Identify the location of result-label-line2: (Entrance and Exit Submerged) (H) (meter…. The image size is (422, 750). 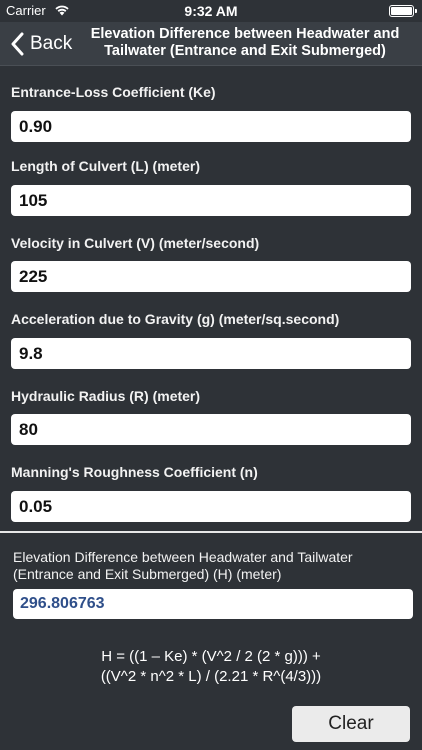
(147, 574).